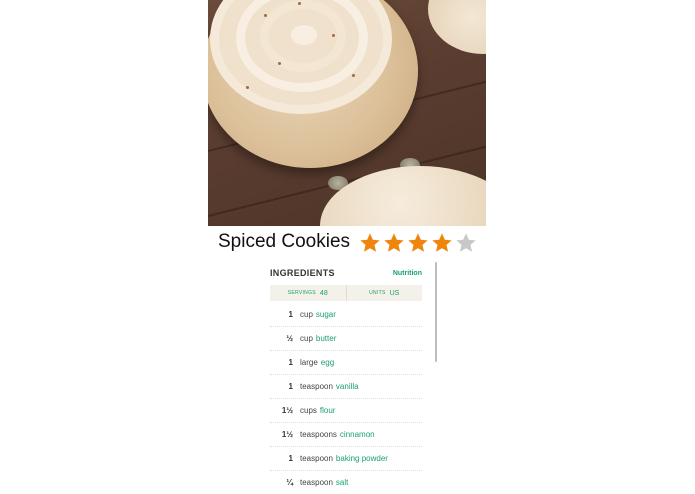  What do you see at coordinates (327, 362) in the screenshot?
I see `ingredient-name: egg` at bounding box center [327, 362].